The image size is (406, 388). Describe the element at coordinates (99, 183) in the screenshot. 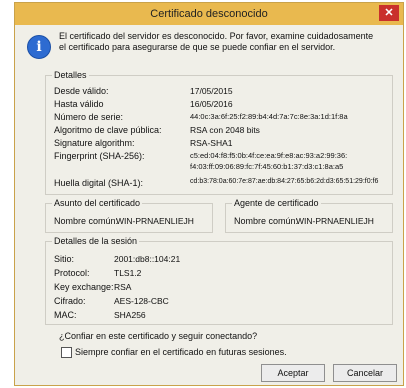

I see `details-label: Huella digital (SHA-1):` at that location.